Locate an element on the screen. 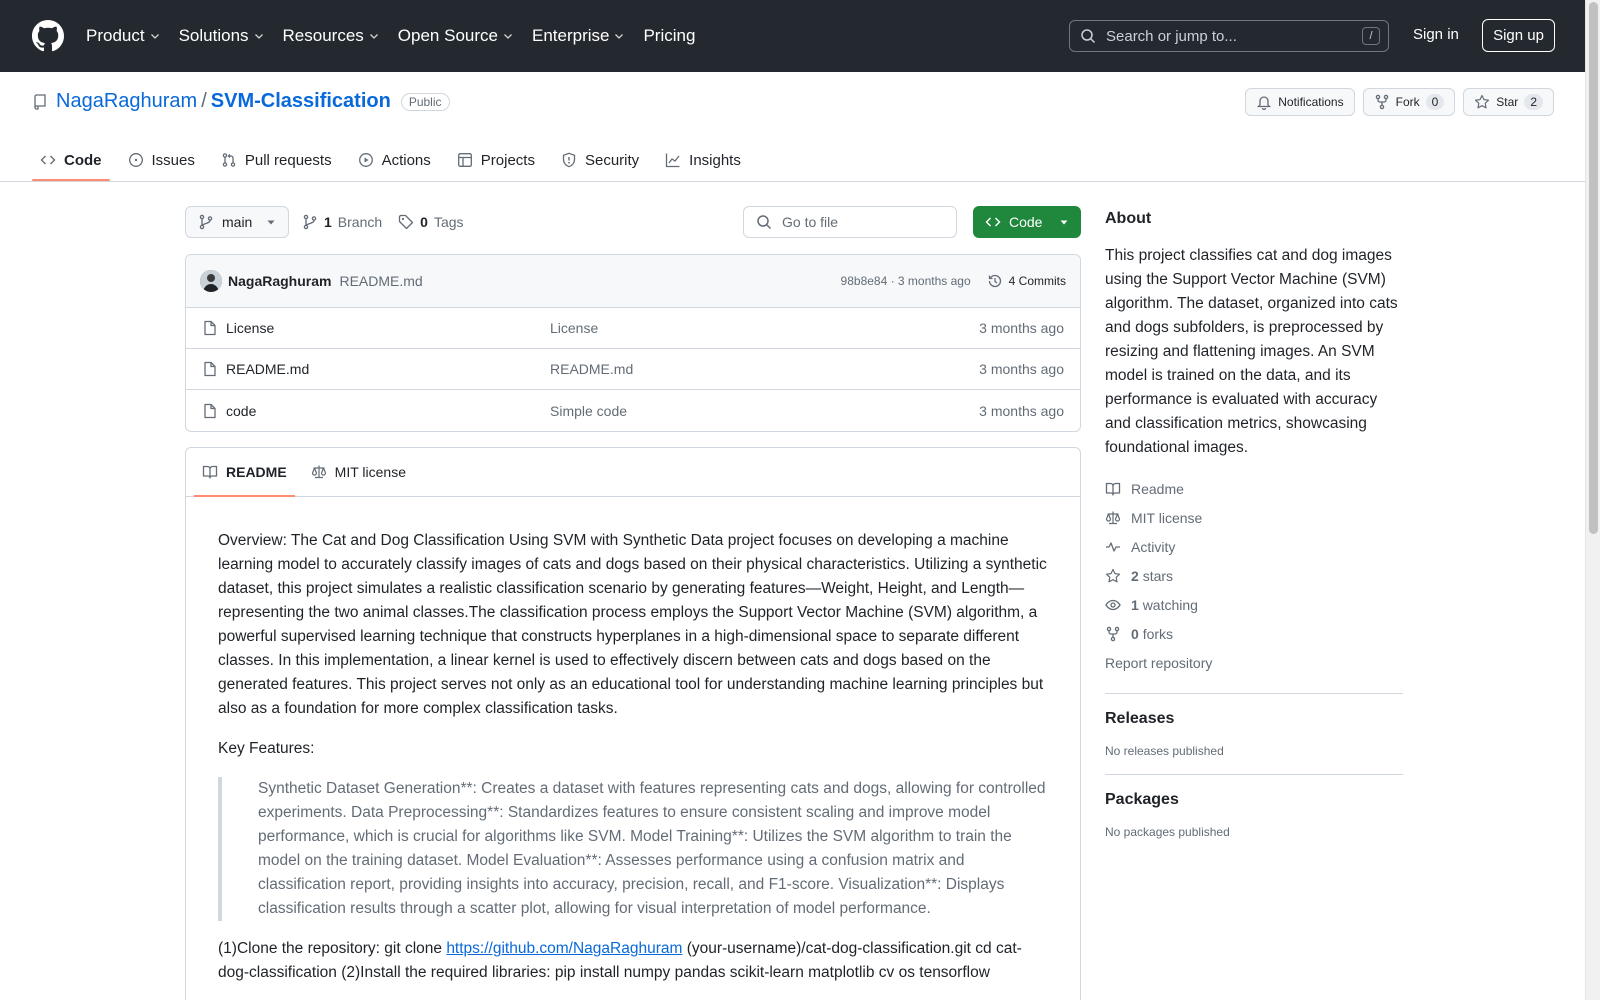  law-icon is located at coordinates (319, 472).